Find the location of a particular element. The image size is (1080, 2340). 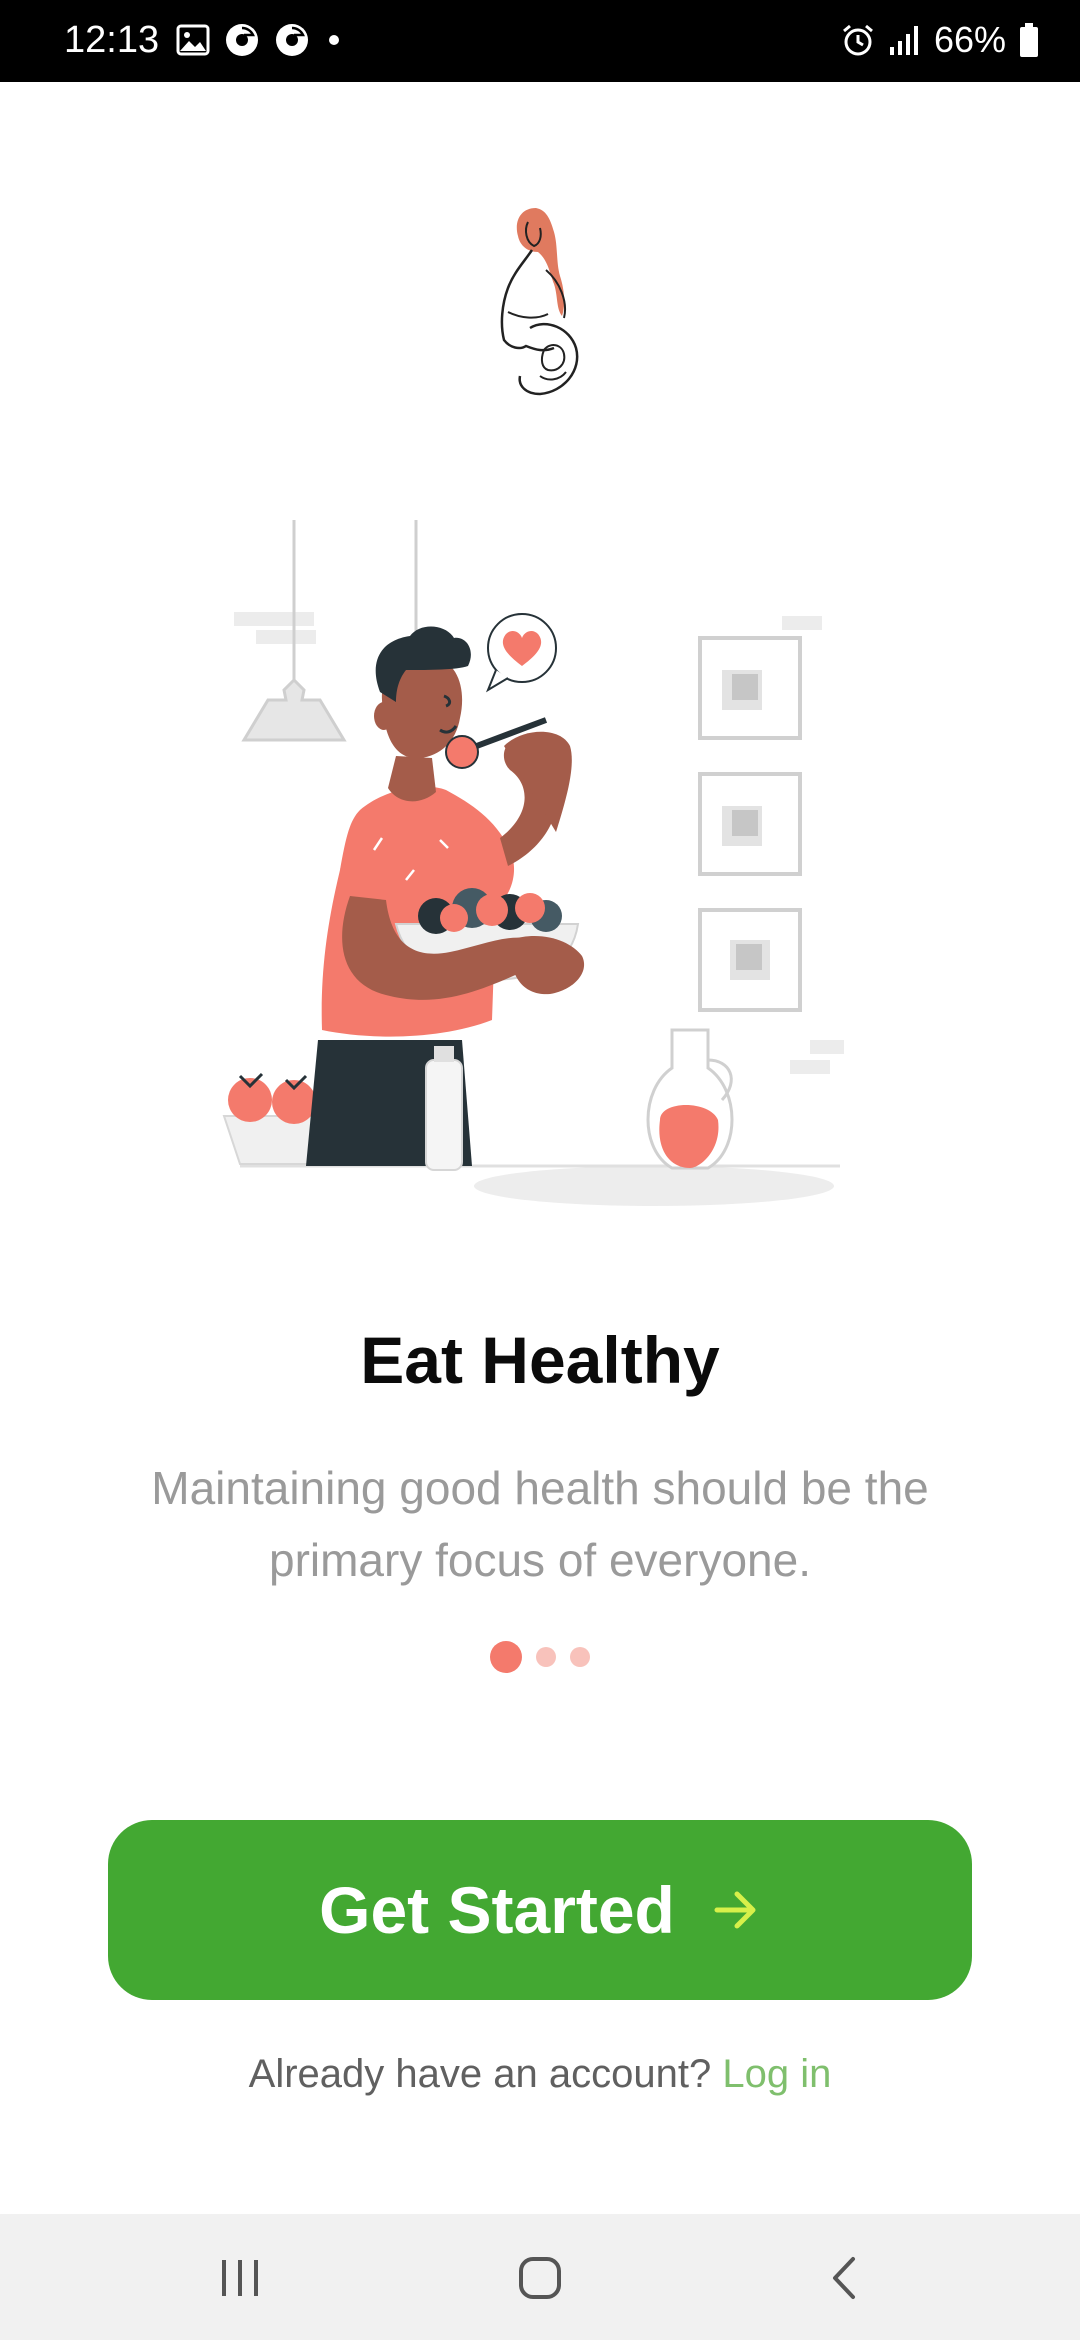

recent-apps-button is located at coordinates (240, 2278).